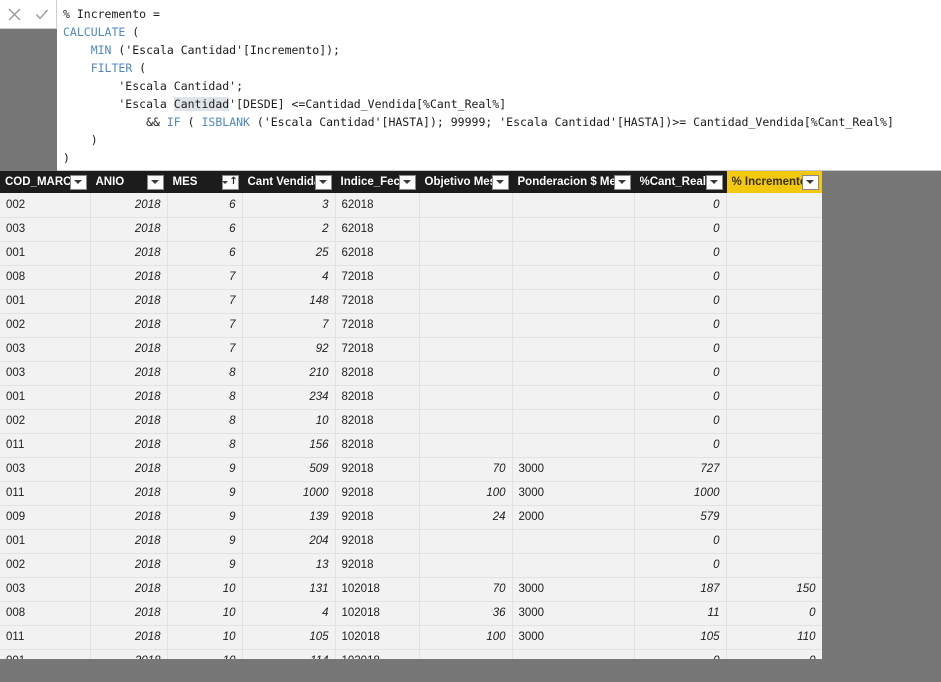 The width and height of the screenshot is (941, 682). What do you see at coordinates (680, 469) in the screenshot?
I see `table-cell: 727` at bounding box center [680, 469].